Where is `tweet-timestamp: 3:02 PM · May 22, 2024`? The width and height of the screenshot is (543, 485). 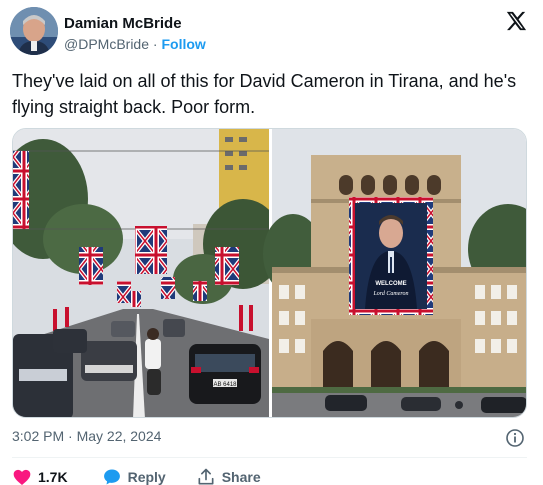 tweet-timestamp: 3:02 PM · May 22, 2024 is located at coordinates (86, 436).